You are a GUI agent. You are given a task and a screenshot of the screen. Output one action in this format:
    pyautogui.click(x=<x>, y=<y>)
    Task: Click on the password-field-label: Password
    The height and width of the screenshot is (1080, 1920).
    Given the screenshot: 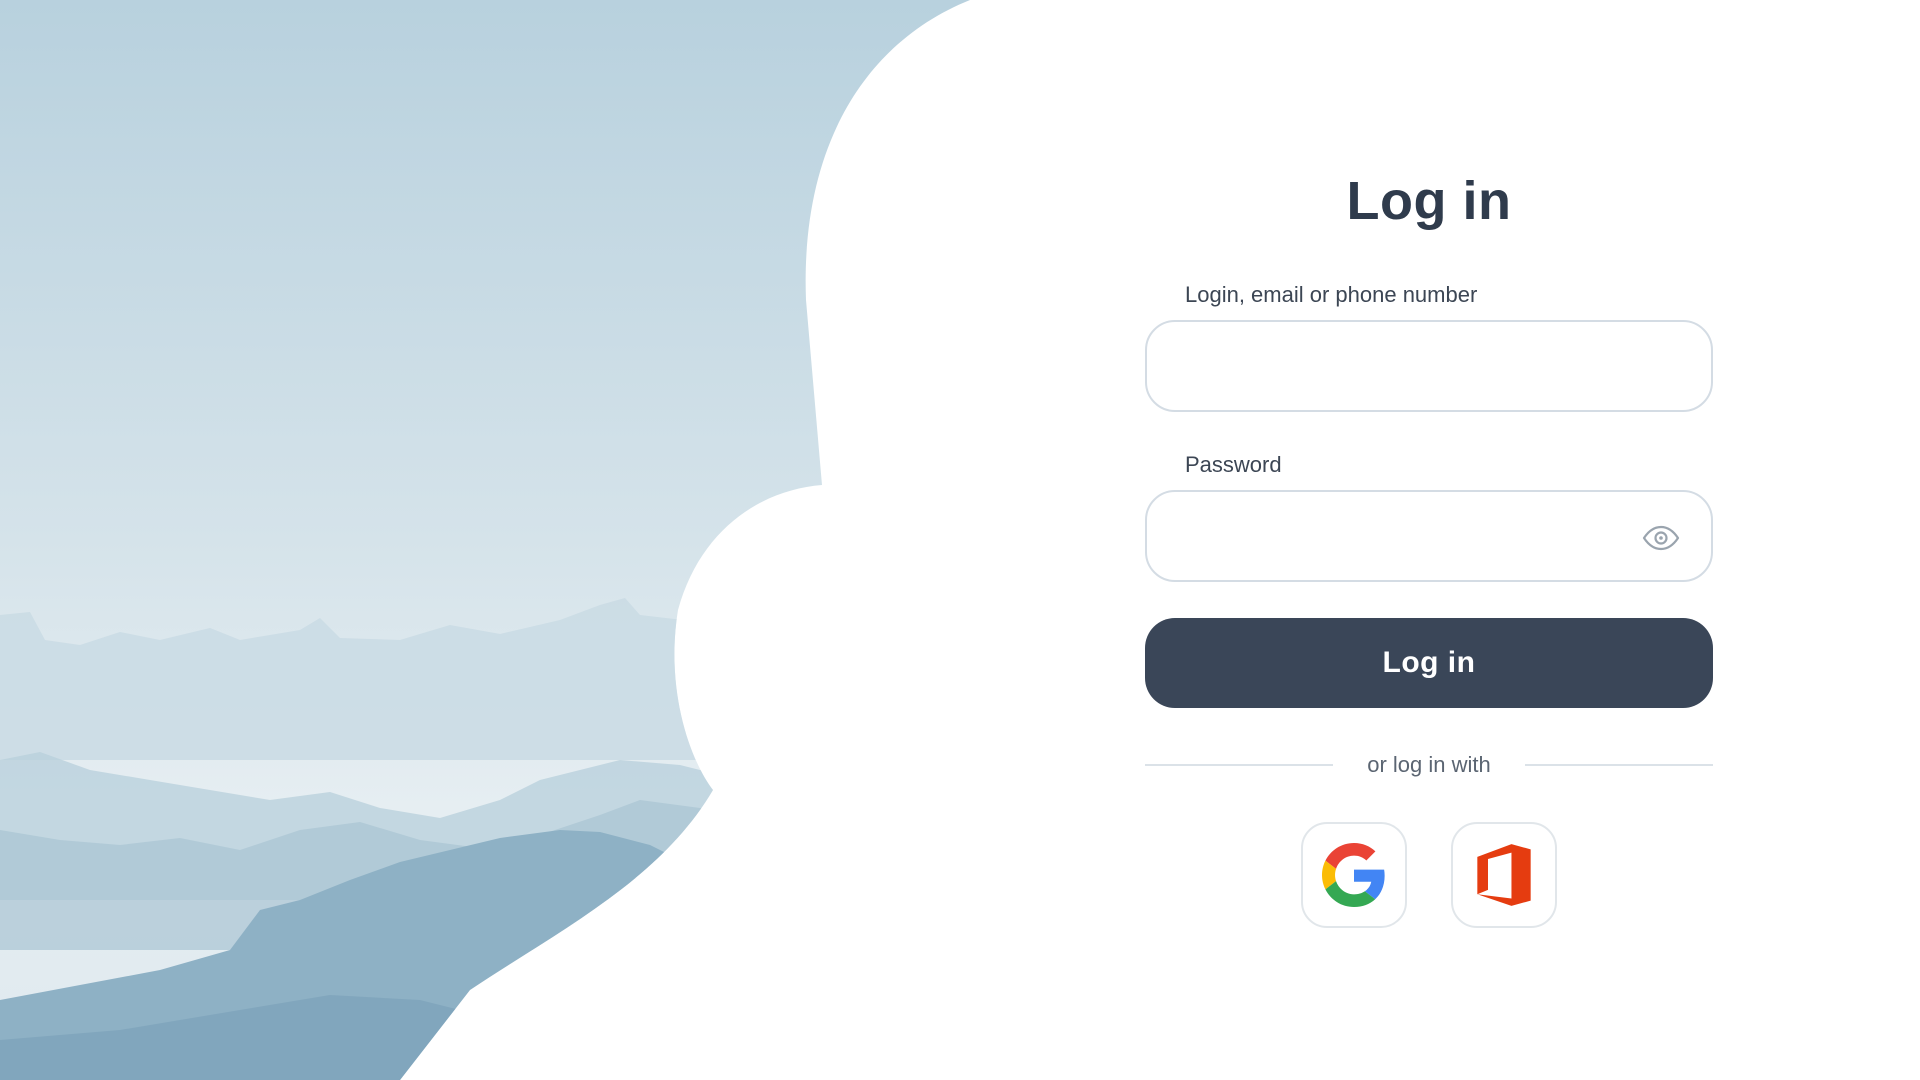 What is the action you would take?
    pyautogui.click(x=1233, y=464)
    